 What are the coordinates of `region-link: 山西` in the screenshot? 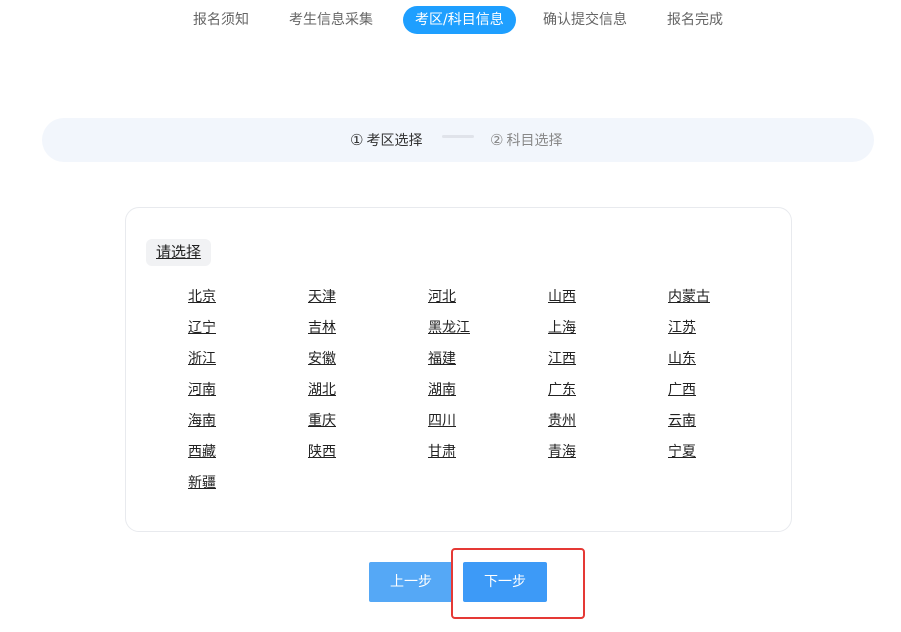 It's located at (588, 299).